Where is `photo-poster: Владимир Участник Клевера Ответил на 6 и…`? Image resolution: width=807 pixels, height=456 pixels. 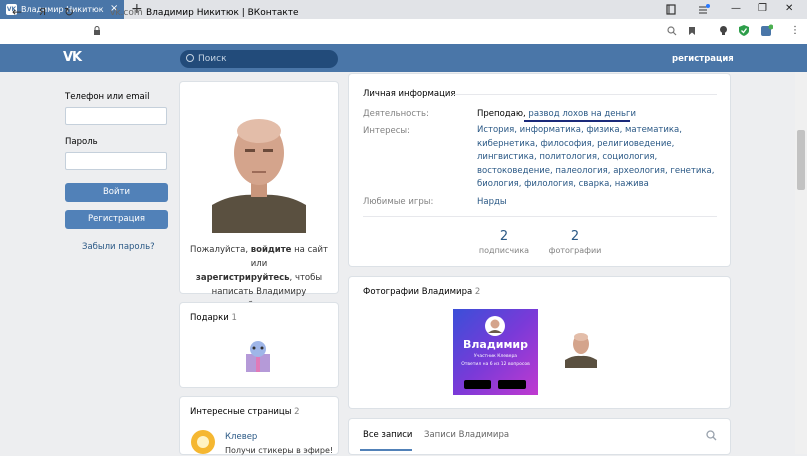 photo-poster: Владимир Участник Клевера Ответил на 6 и… is located at coordinates (495, 352).